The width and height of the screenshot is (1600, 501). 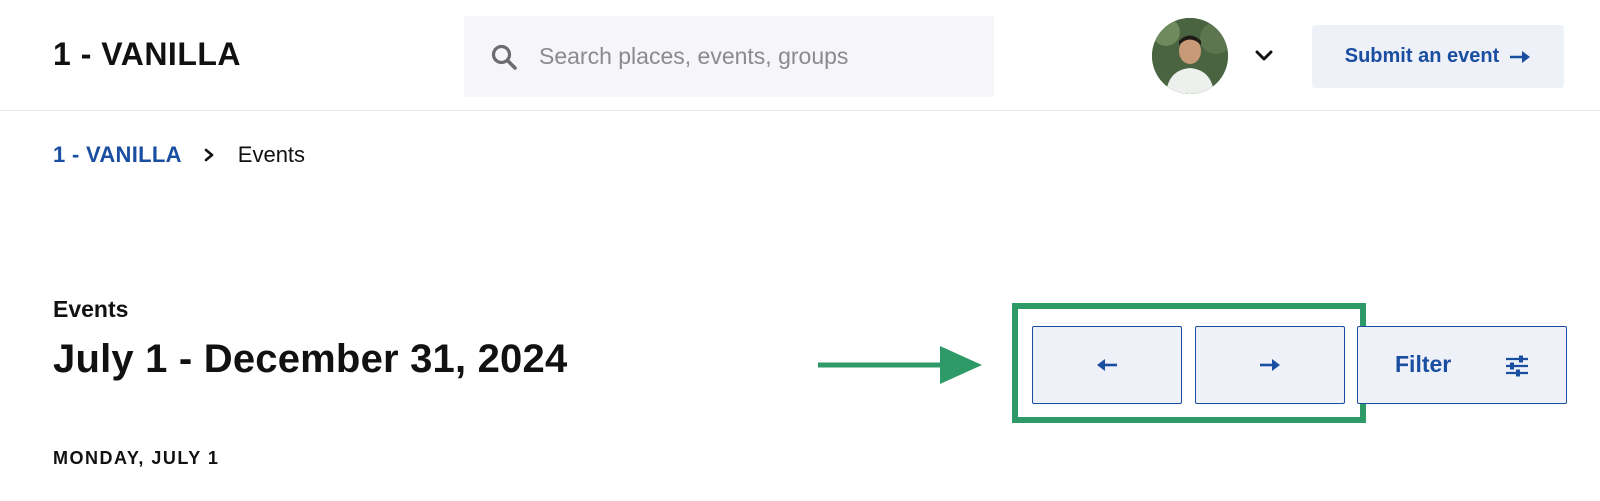 I want to click on section-label: Events, so click(x=91, y=309).